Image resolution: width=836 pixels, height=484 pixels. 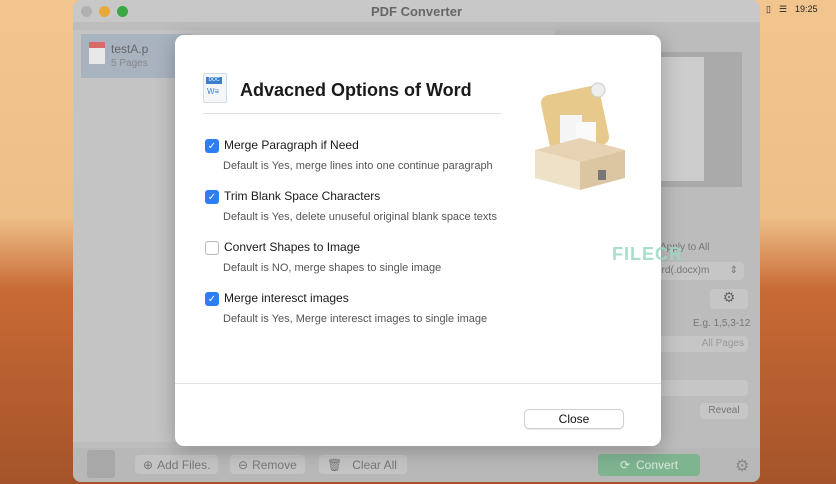 What do you see at coordinates (286, 298) in the screenshot?
I see `option-label: Merge interesct images` at bounding box center [286, 298].